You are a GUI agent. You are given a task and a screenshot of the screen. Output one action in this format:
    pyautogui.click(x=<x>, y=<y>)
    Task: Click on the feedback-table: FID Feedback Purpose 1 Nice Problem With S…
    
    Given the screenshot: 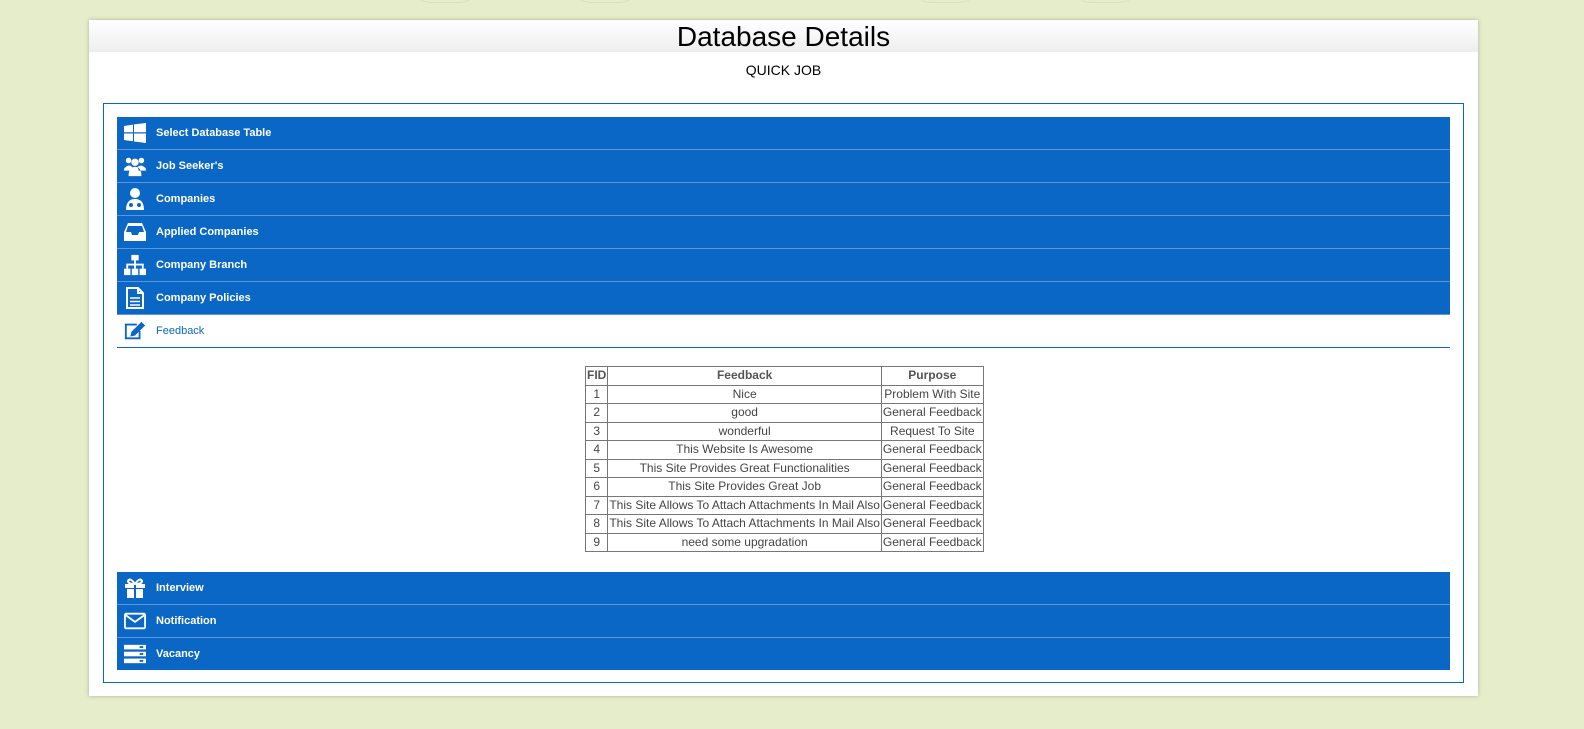 What is the action you would take?
    pyautogui.click(x=784, y=459)
    